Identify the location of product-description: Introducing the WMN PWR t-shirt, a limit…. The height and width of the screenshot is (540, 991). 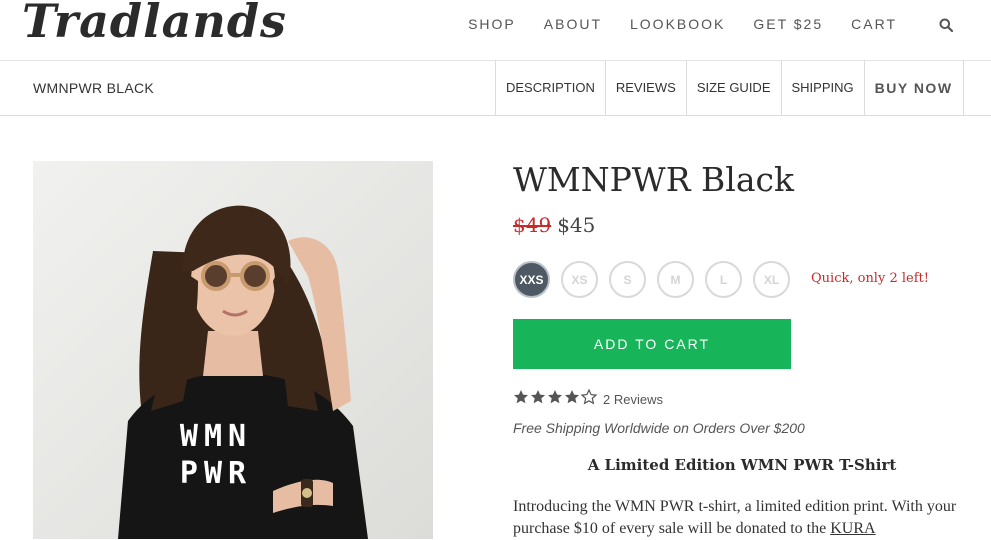
(743, 518).